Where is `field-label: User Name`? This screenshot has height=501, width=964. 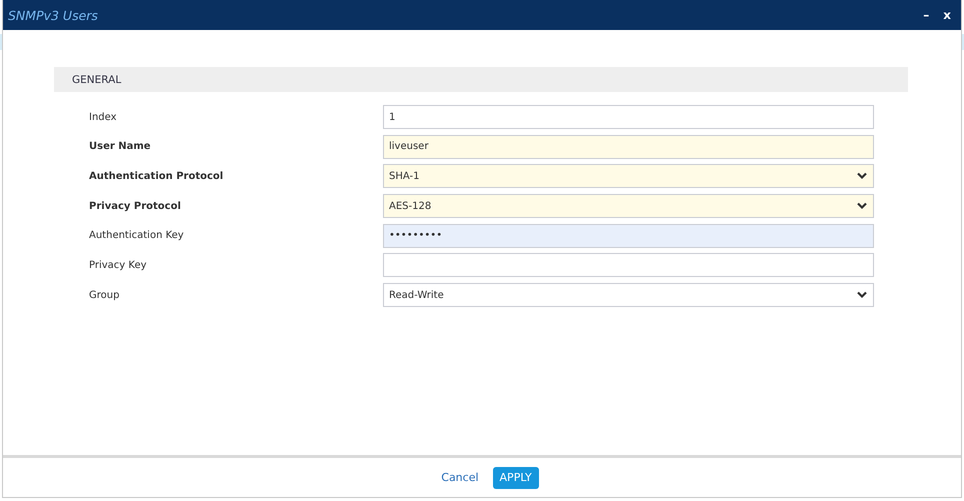 field-label: User Name is located at coordinates (120, 146).